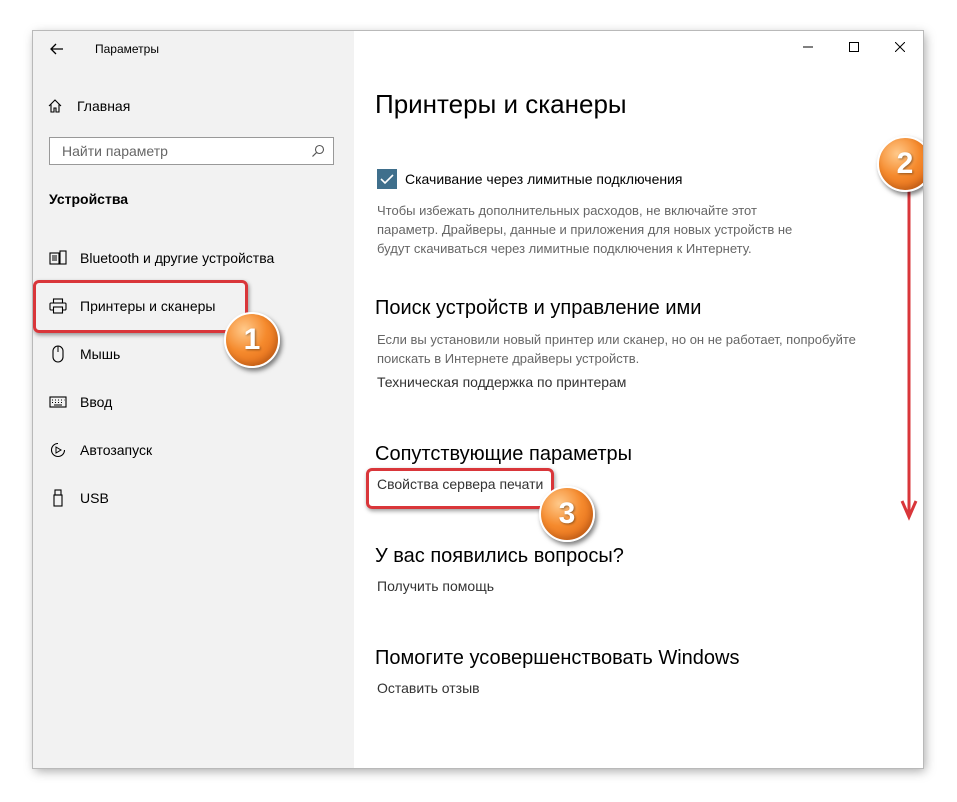  I want to click on sidebar-item-printers: Принтеры и сканеры, so click(193, 306).